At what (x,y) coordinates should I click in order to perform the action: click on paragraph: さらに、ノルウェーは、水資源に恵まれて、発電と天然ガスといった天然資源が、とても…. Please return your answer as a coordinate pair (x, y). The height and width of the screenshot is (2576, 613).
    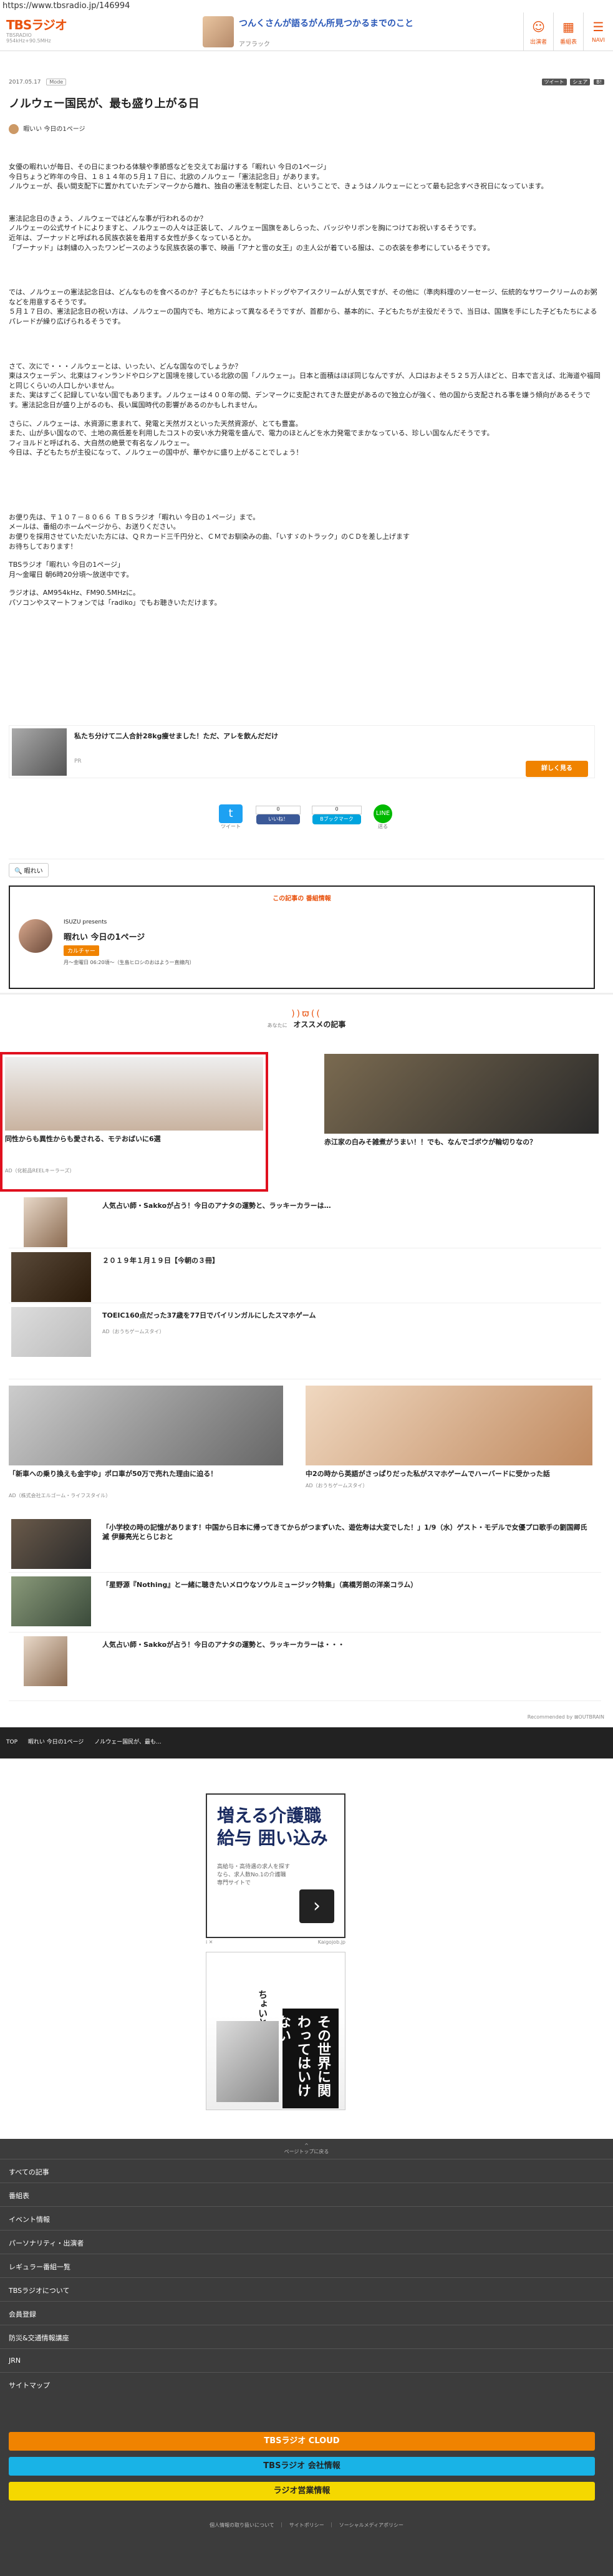
    Looking at the image, I should click on (251, 438).